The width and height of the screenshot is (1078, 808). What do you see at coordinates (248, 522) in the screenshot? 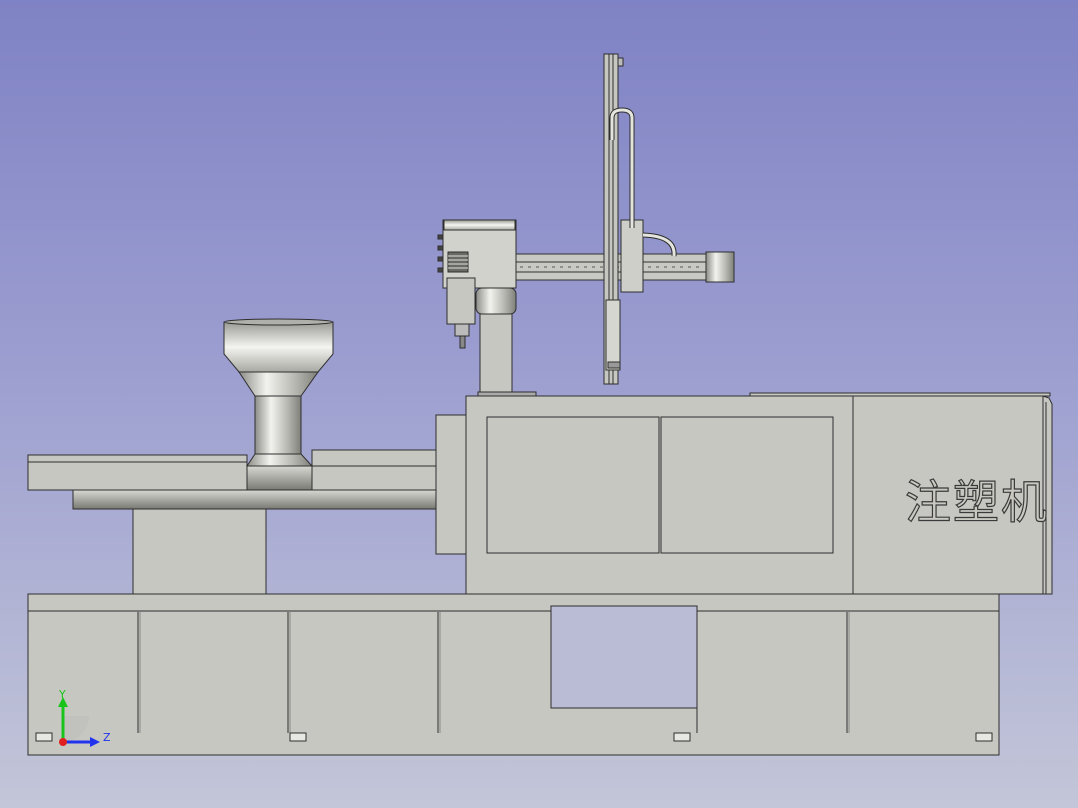
I see `injection-unit` at bounding box center [248, 522].